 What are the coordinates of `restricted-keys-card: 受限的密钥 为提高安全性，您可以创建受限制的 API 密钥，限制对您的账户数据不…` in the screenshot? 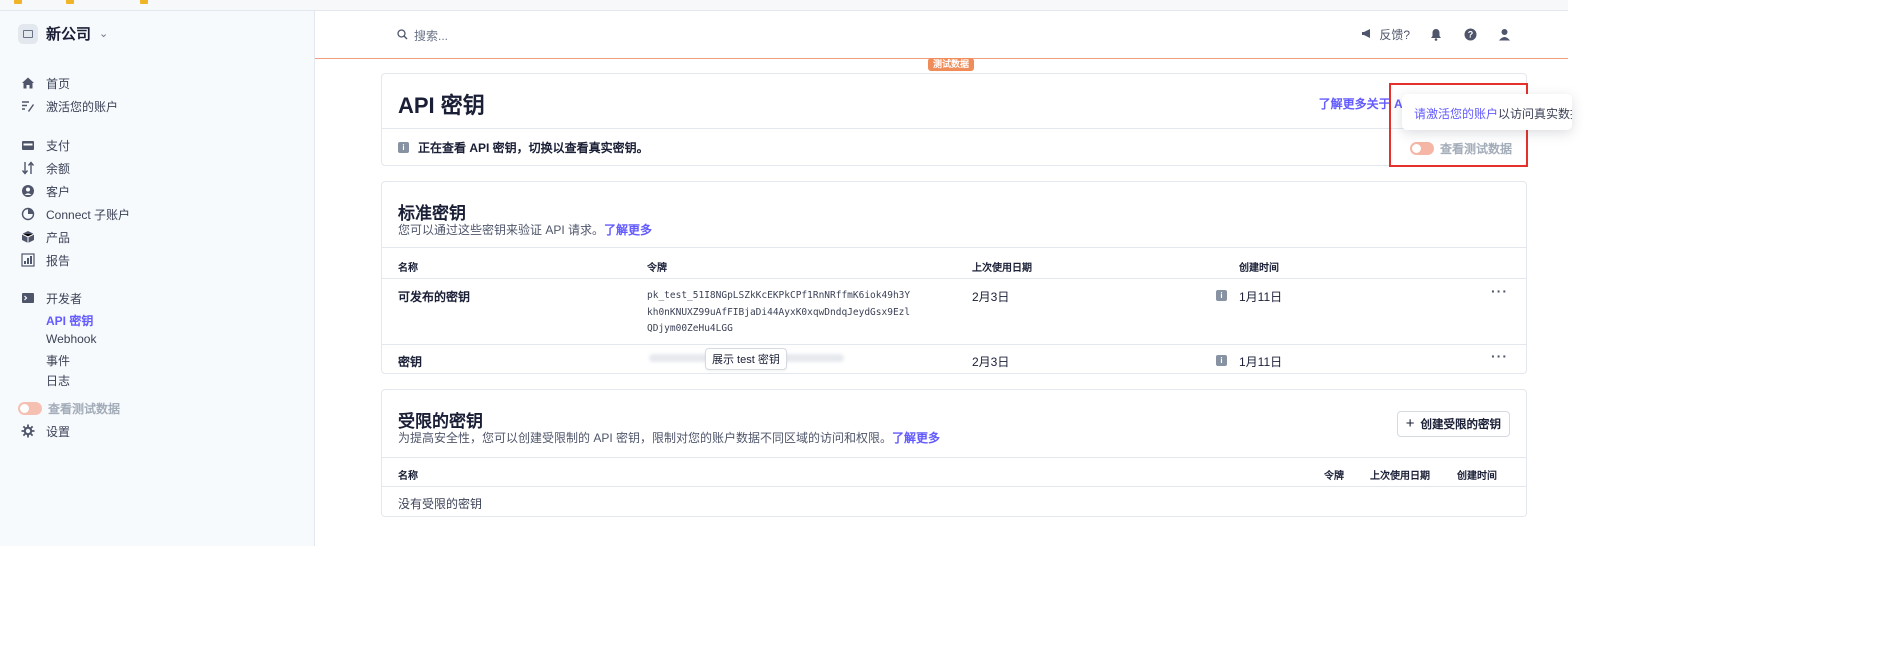 It's located at (954, 453).